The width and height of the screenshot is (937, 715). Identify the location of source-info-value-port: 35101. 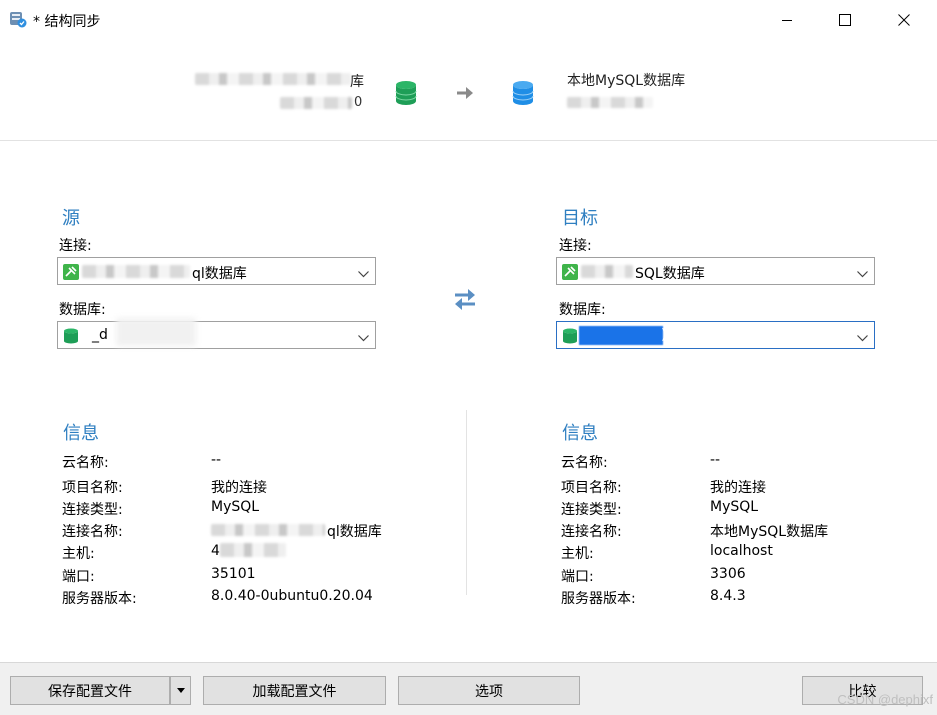
(233, 574).